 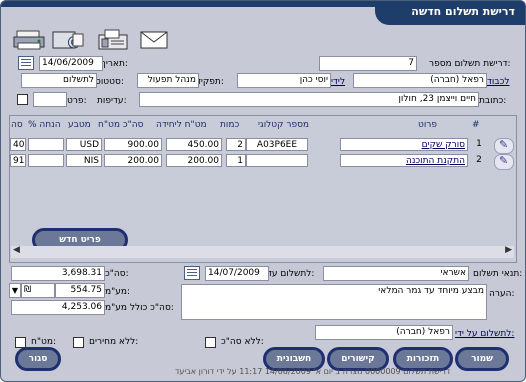 What do you see at coordinates (22, 99) in the screenshot?
I see `private-checkbox` at bounding box center [22, 99].